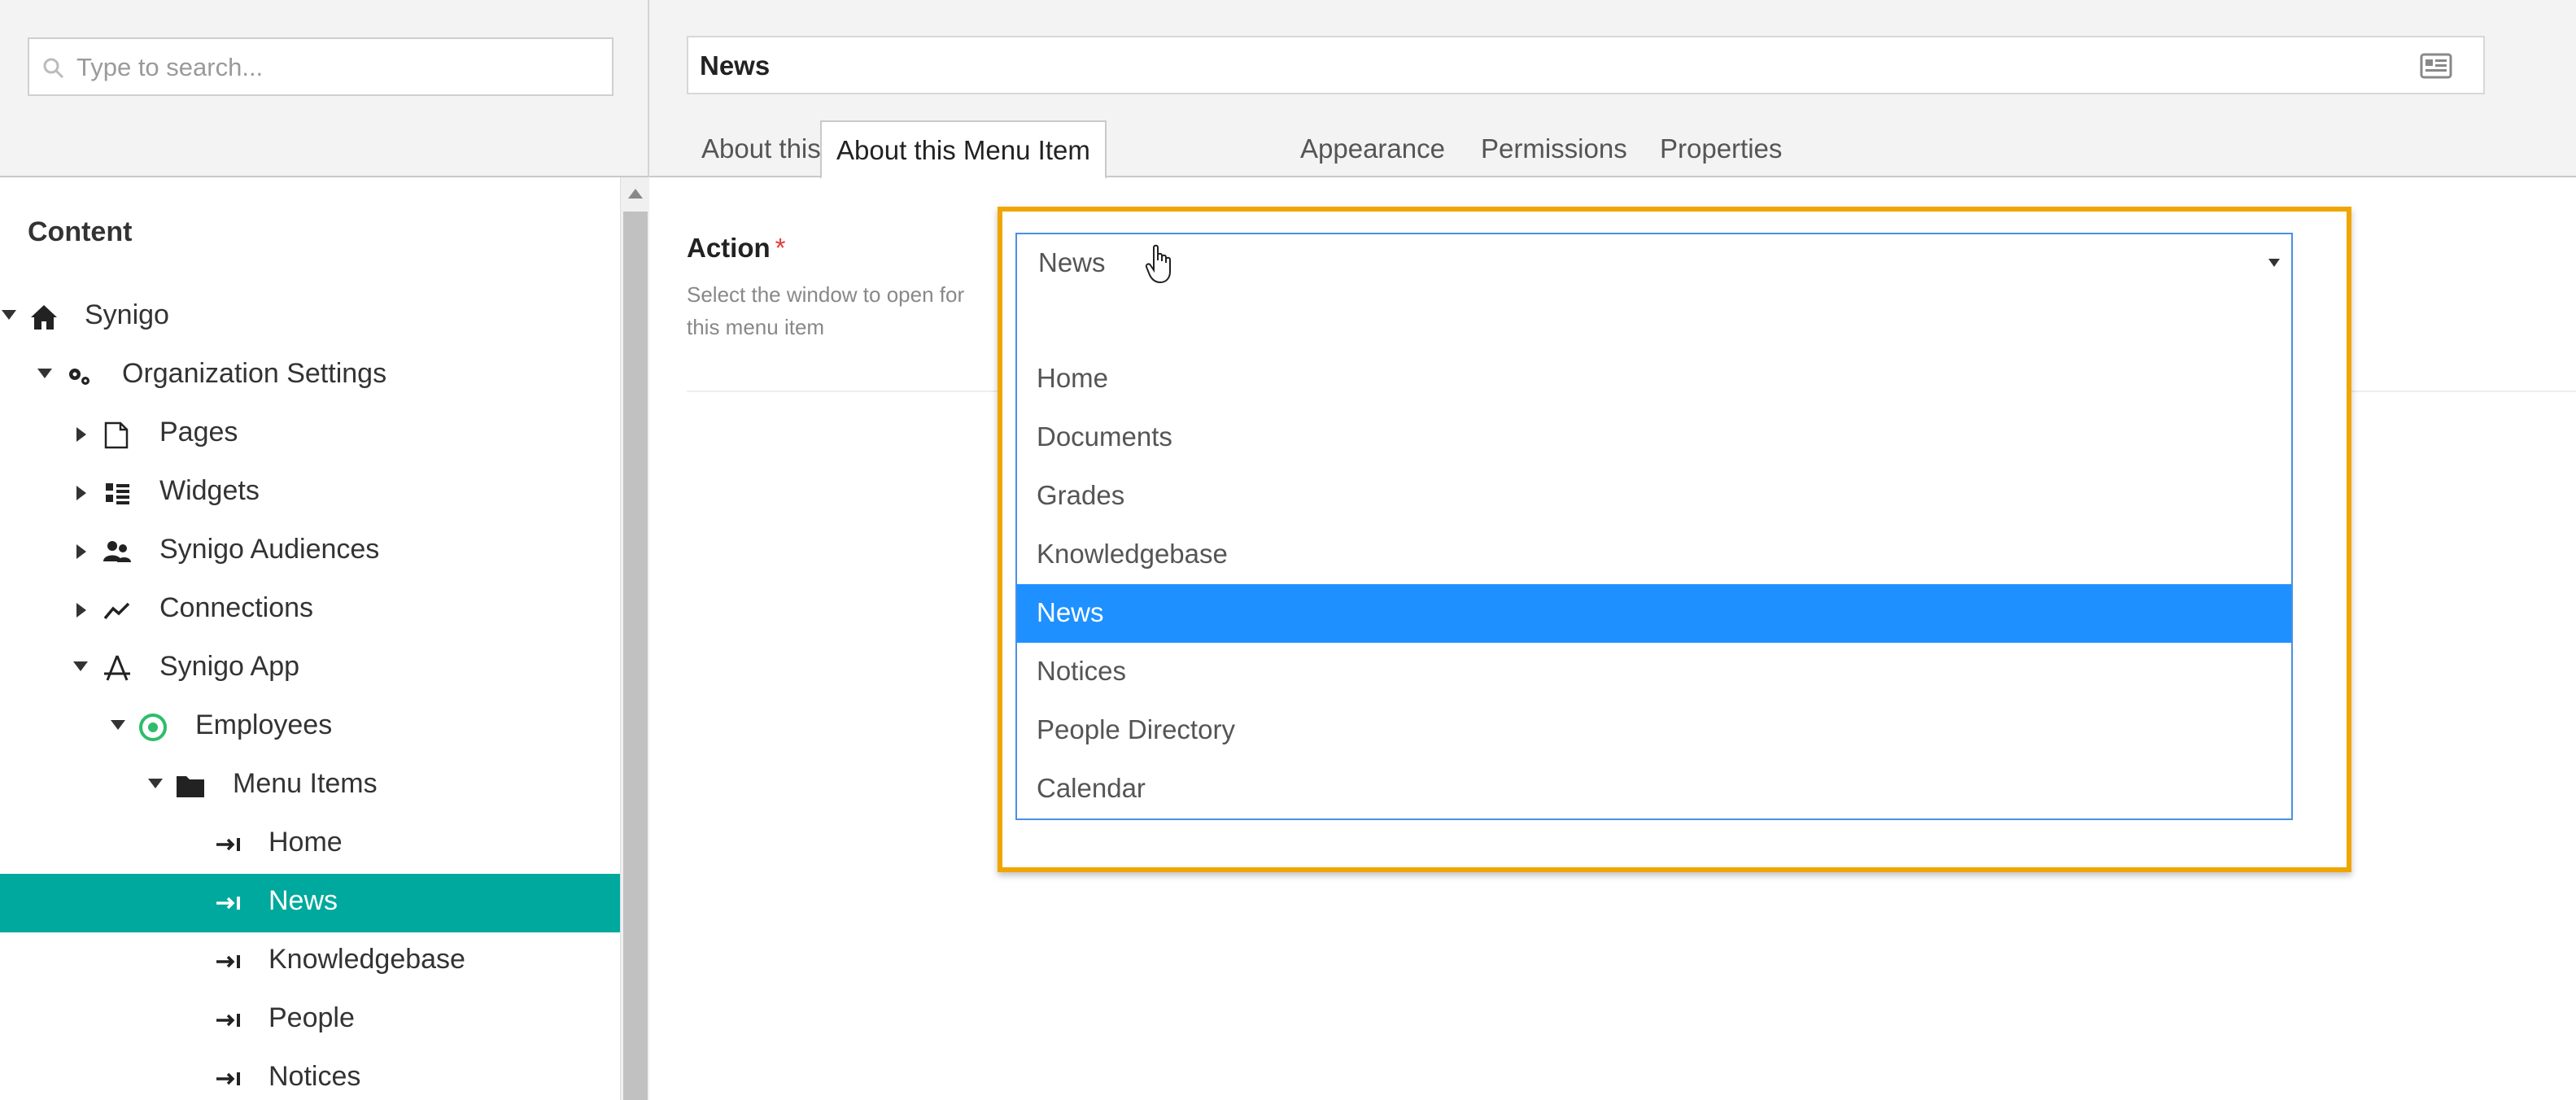 Image resolution: width=2576 pixels, height=1100 pixels. What do you see at coordinates (1654, 497) in the screenshot?
I see `option-grades: Grades` at bounding box center [1654, 497].